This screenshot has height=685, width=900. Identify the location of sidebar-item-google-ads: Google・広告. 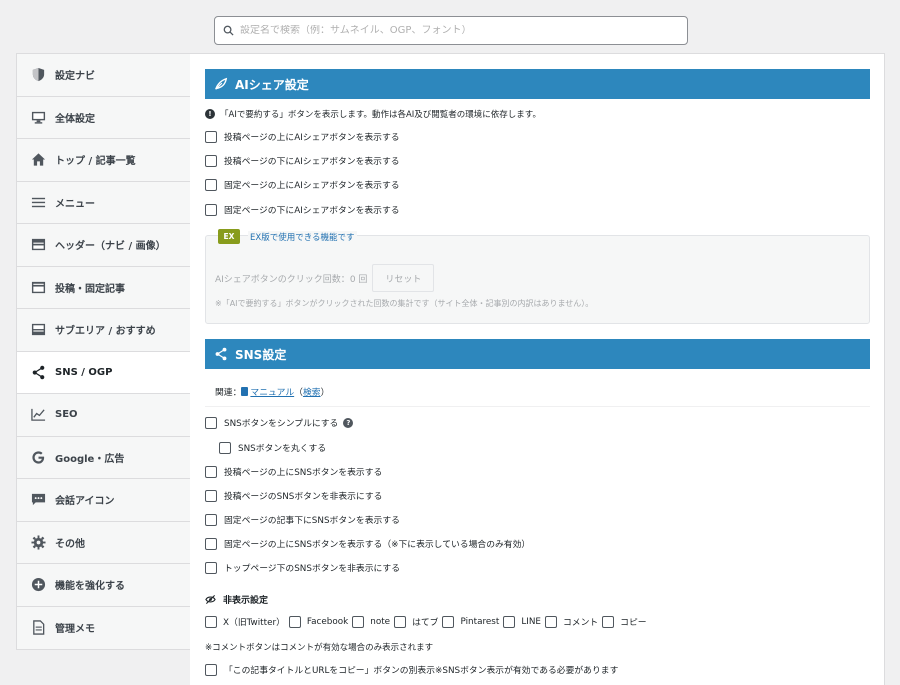
(103, 458).